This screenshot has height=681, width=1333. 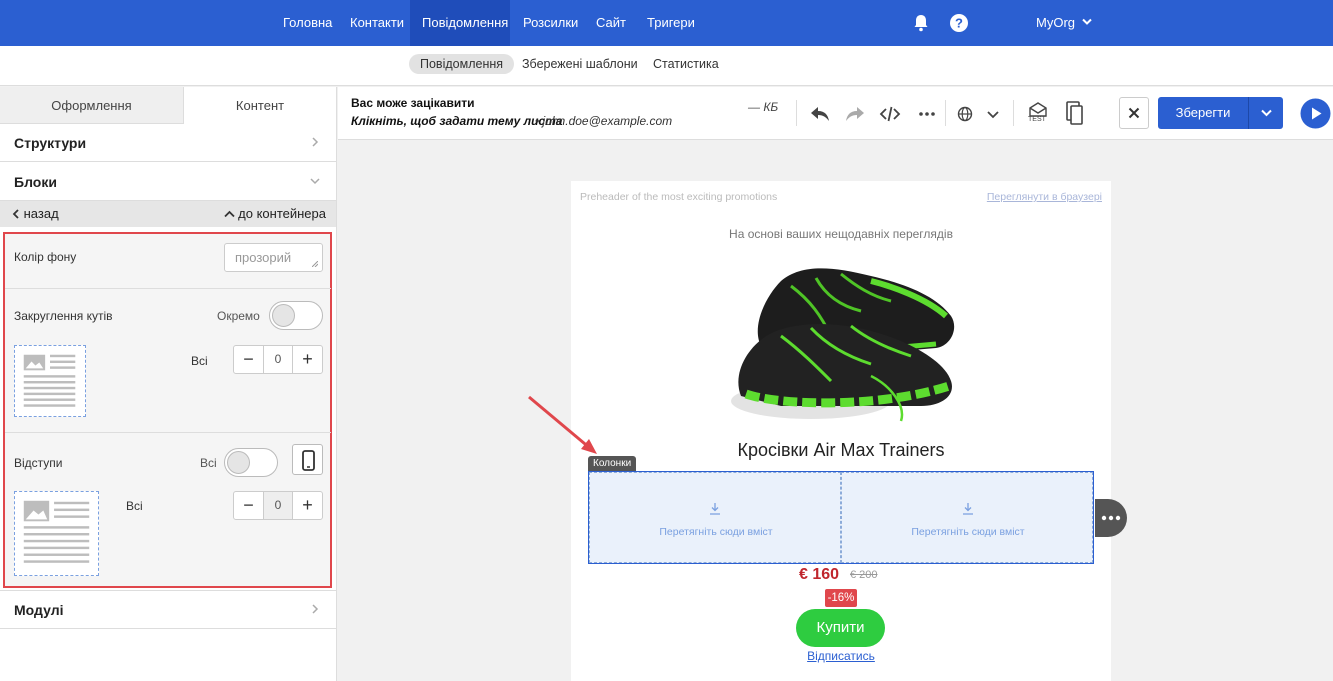 I want to click on org-name: MyOrg, so click(x=1055, y=22).